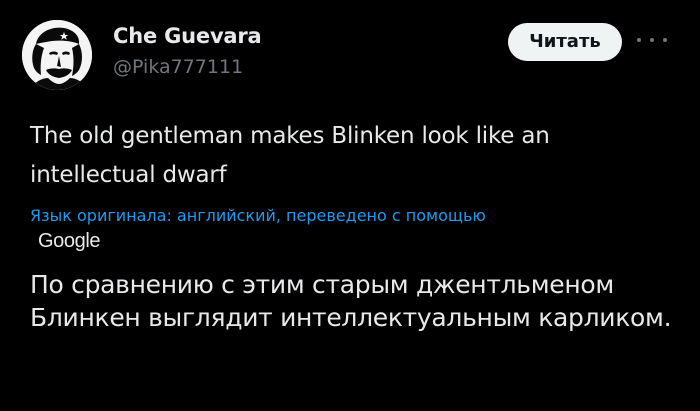  I want to click on read-button: Читать, so click(565, 42).